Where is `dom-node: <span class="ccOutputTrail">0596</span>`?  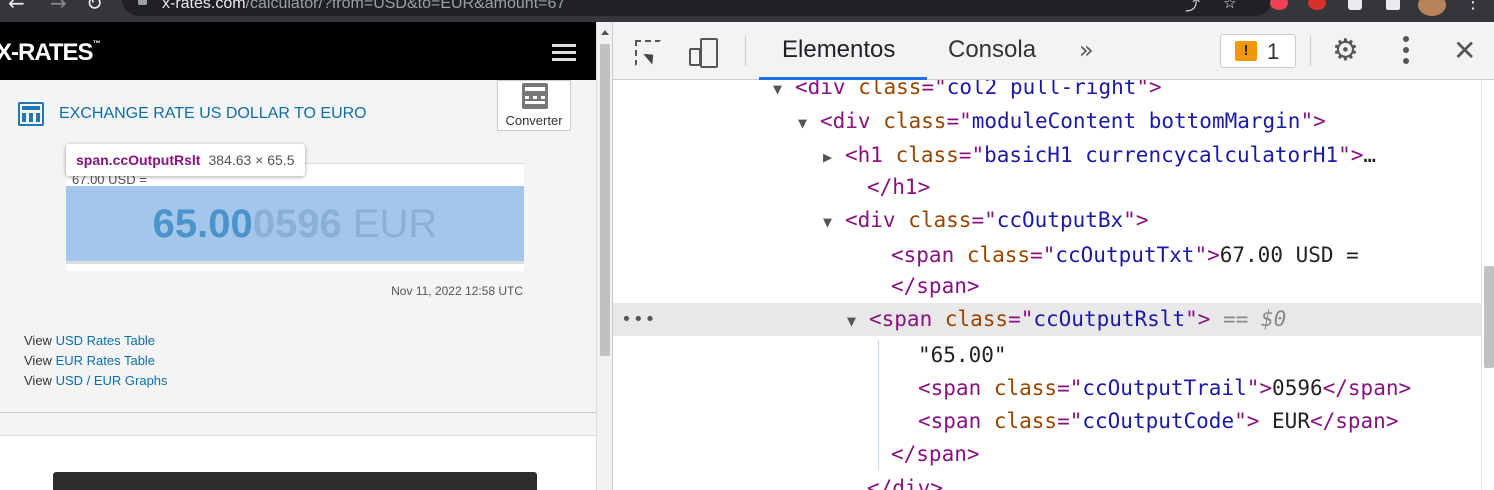
dom-node: <span class="ccOutputTrail">0596</span> is located at coordinates (1047, 388).